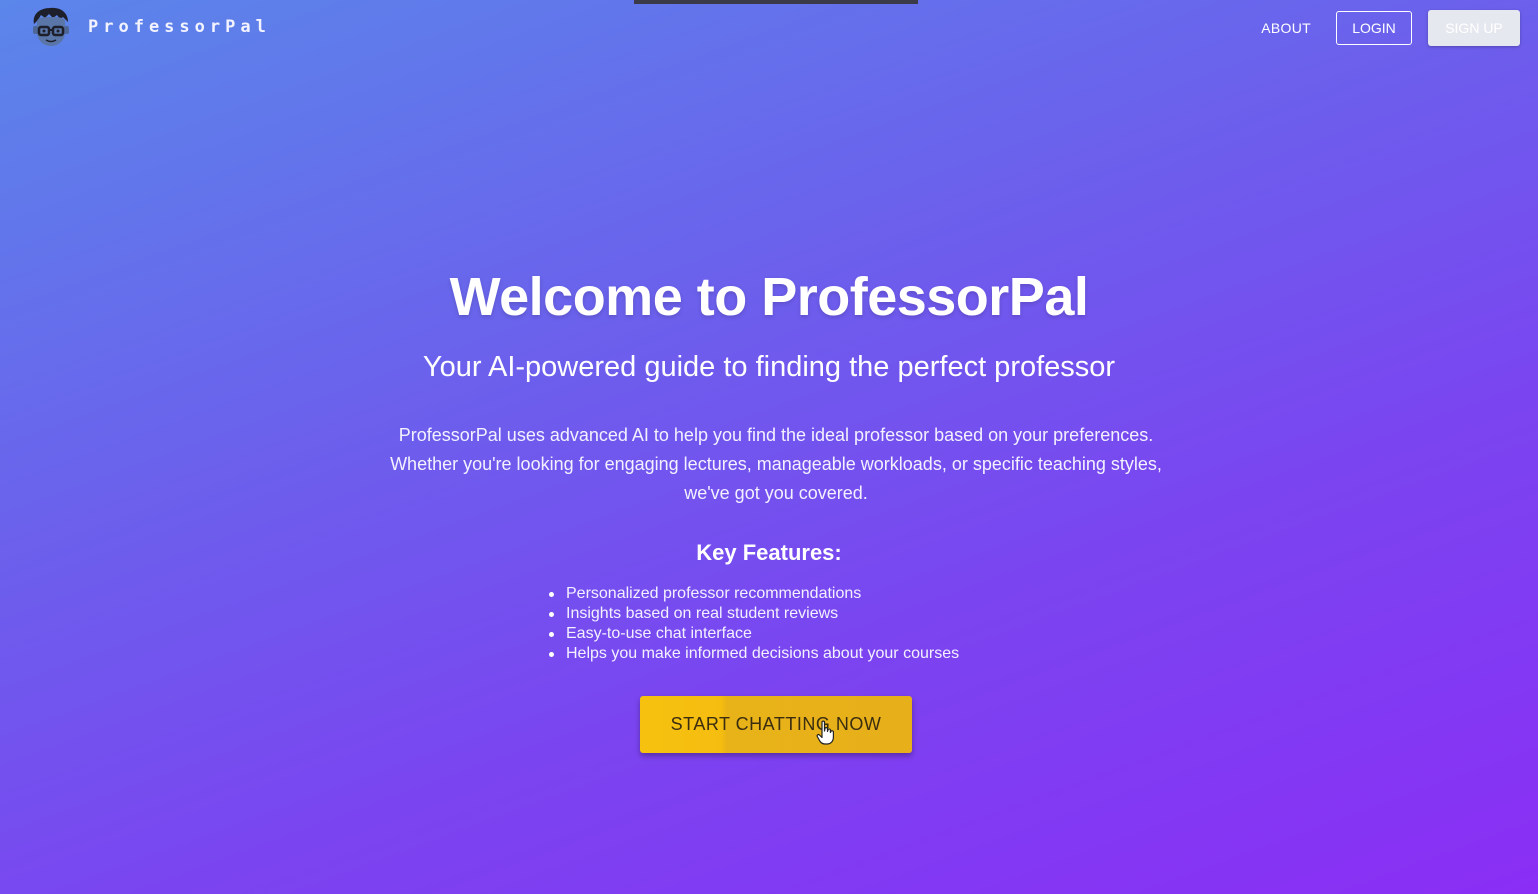 This screenshot has width=1538, height=894. I want to click on top-nav: ABOUT LOGIN SIGN UP, so click(1390, 28).